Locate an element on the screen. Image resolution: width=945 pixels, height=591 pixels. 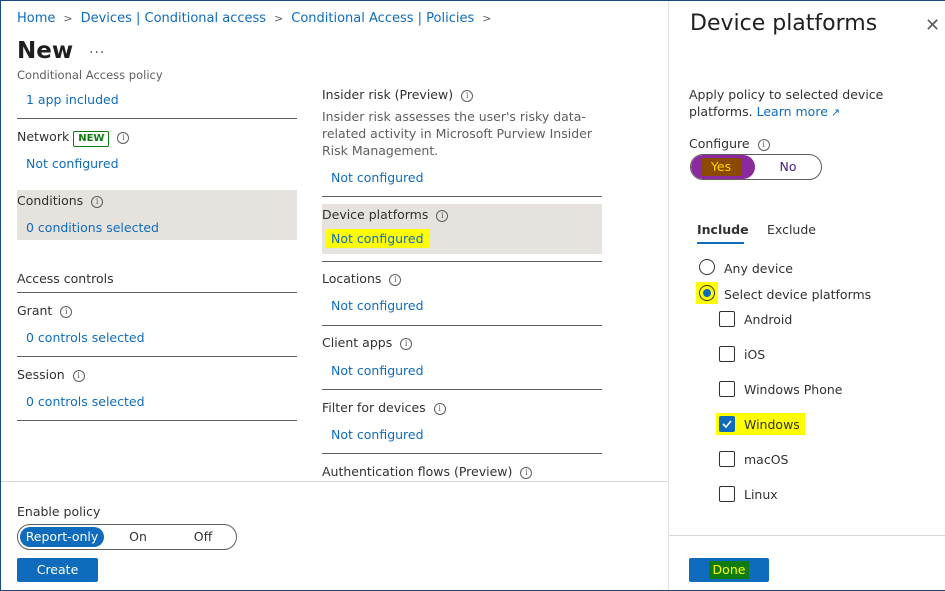
tab-include-underline is located at coordinates (720, 243).